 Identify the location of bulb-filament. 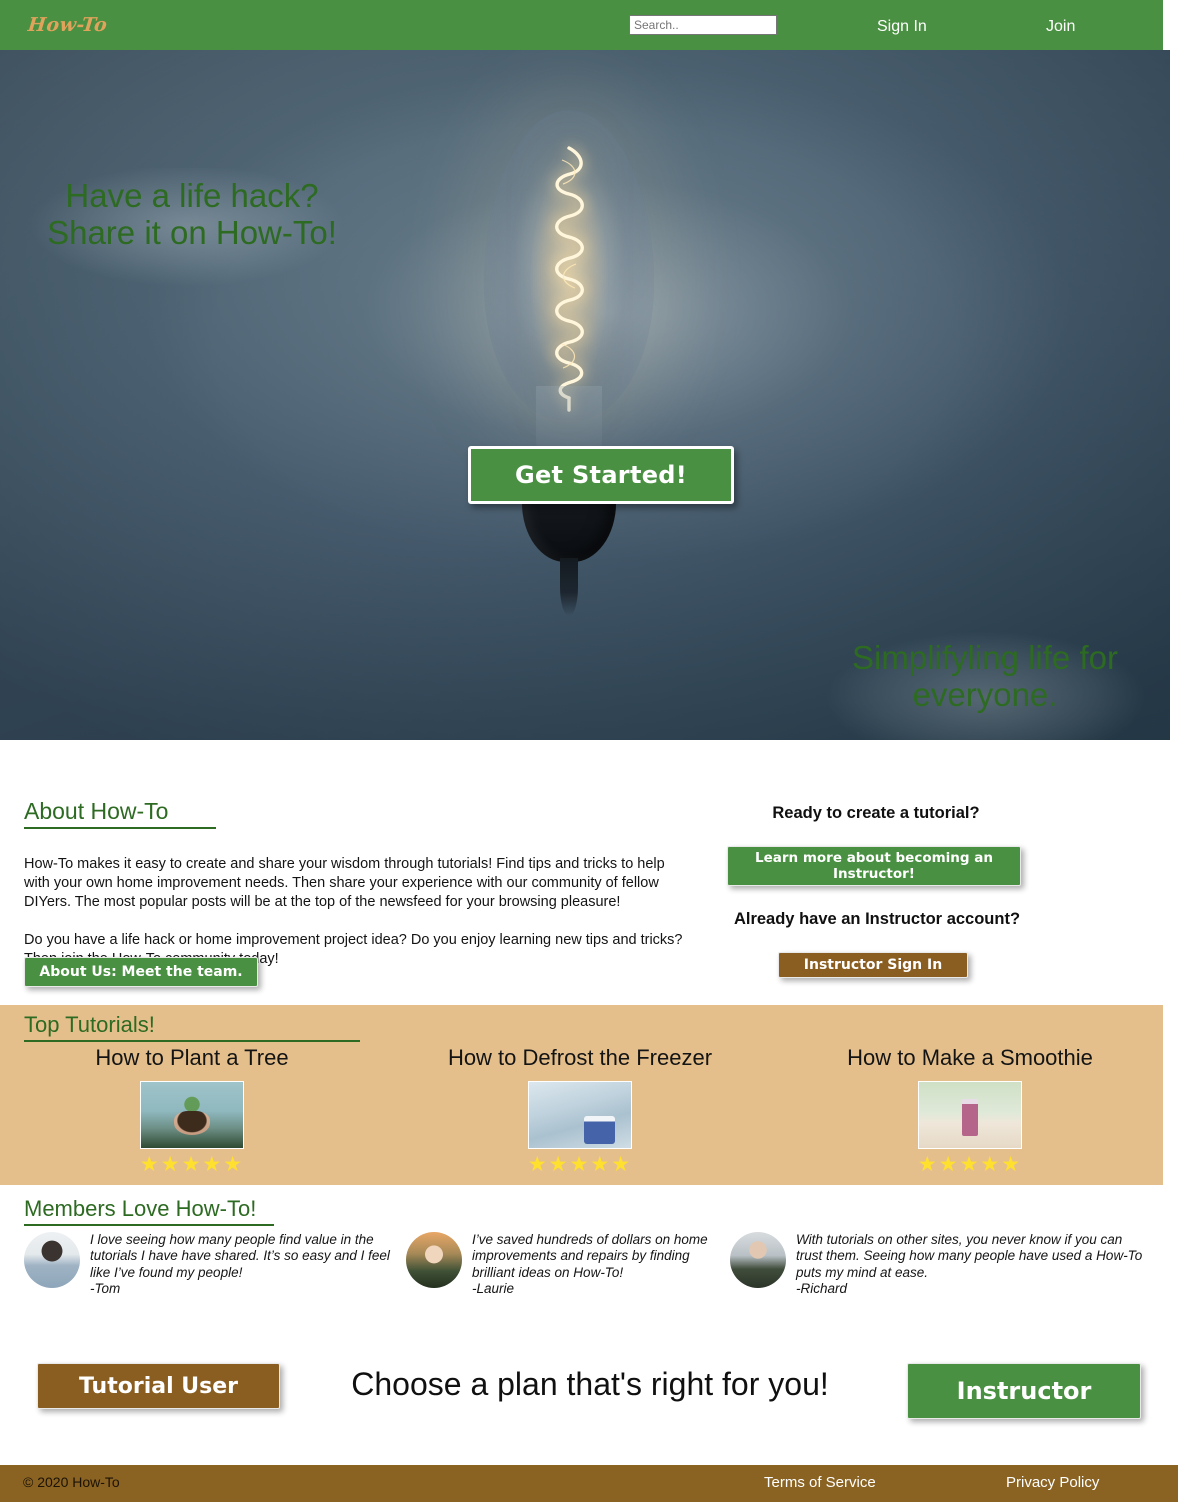
(569, 279).